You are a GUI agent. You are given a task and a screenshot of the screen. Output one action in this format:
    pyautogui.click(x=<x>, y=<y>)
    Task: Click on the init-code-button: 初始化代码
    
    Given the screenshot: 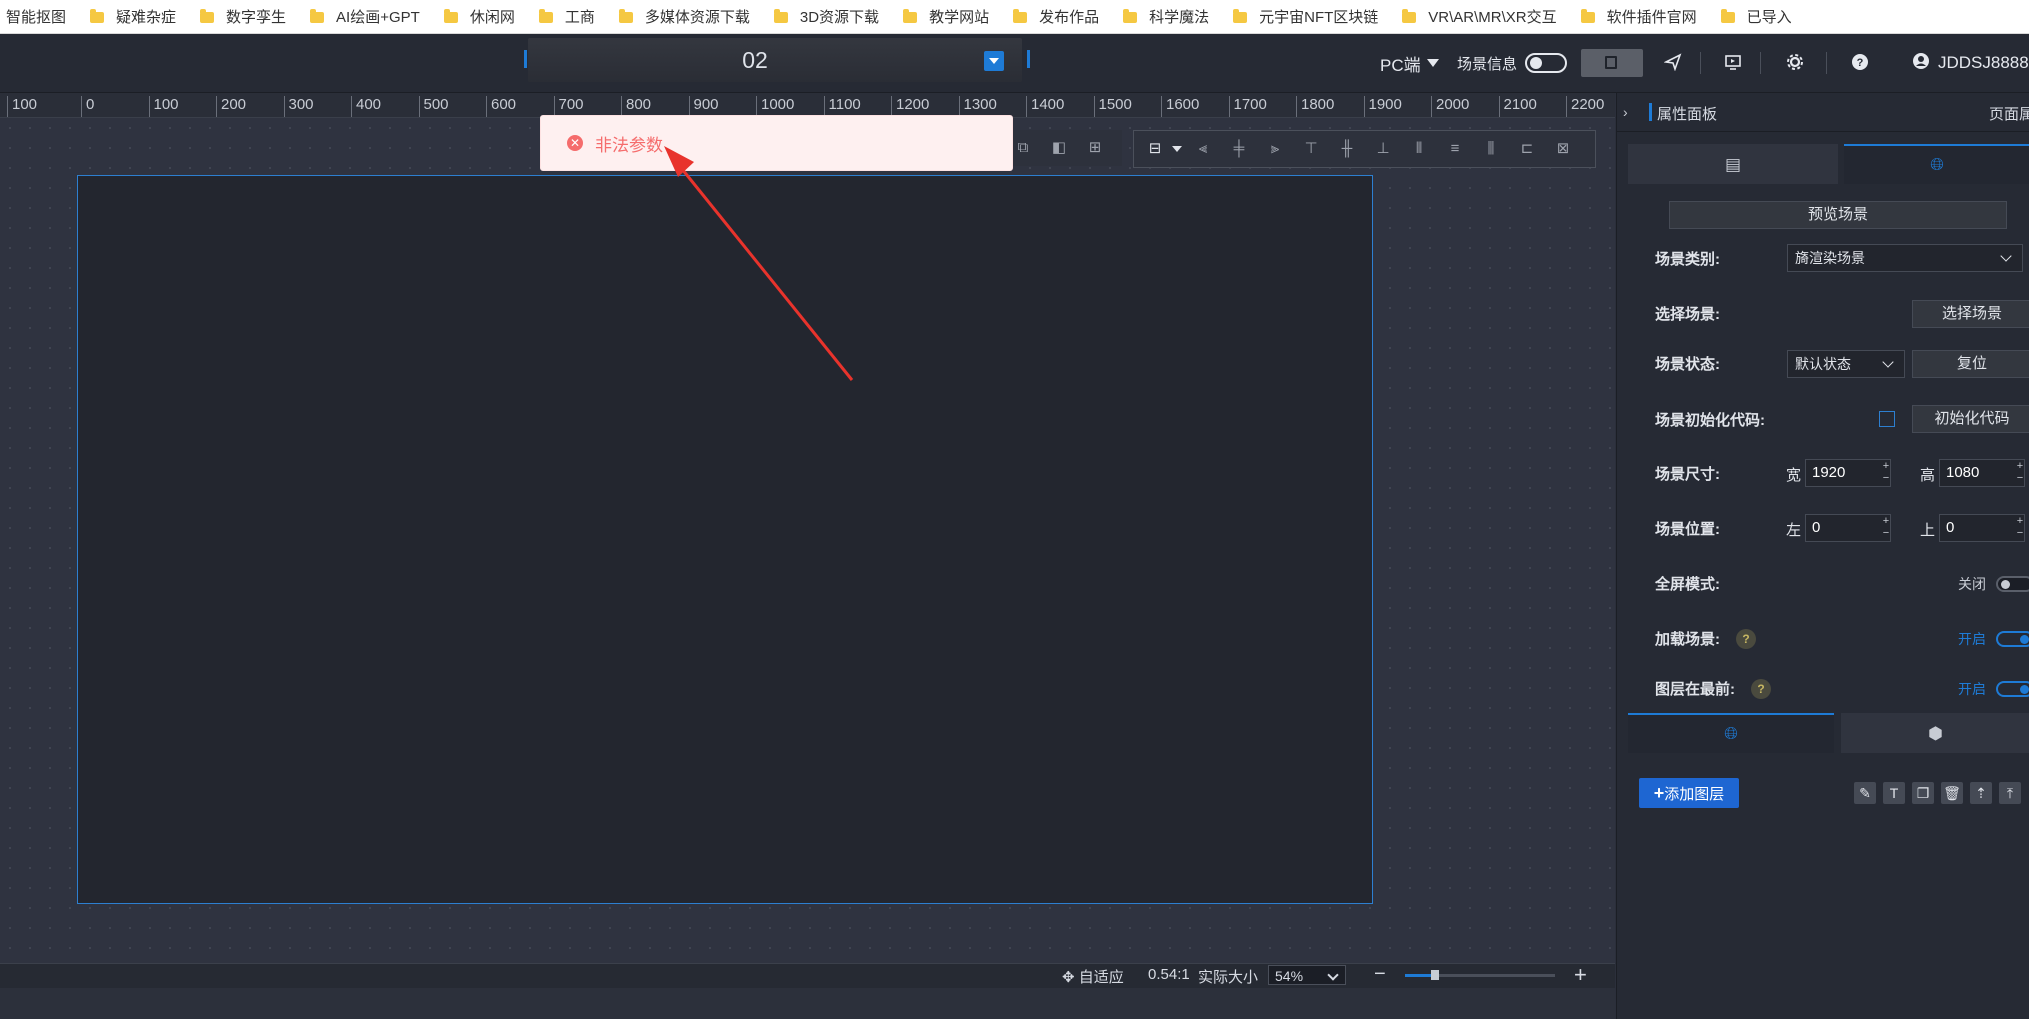 What is the action you would take?
    pyautogui.click(x=1970, y=419)
    